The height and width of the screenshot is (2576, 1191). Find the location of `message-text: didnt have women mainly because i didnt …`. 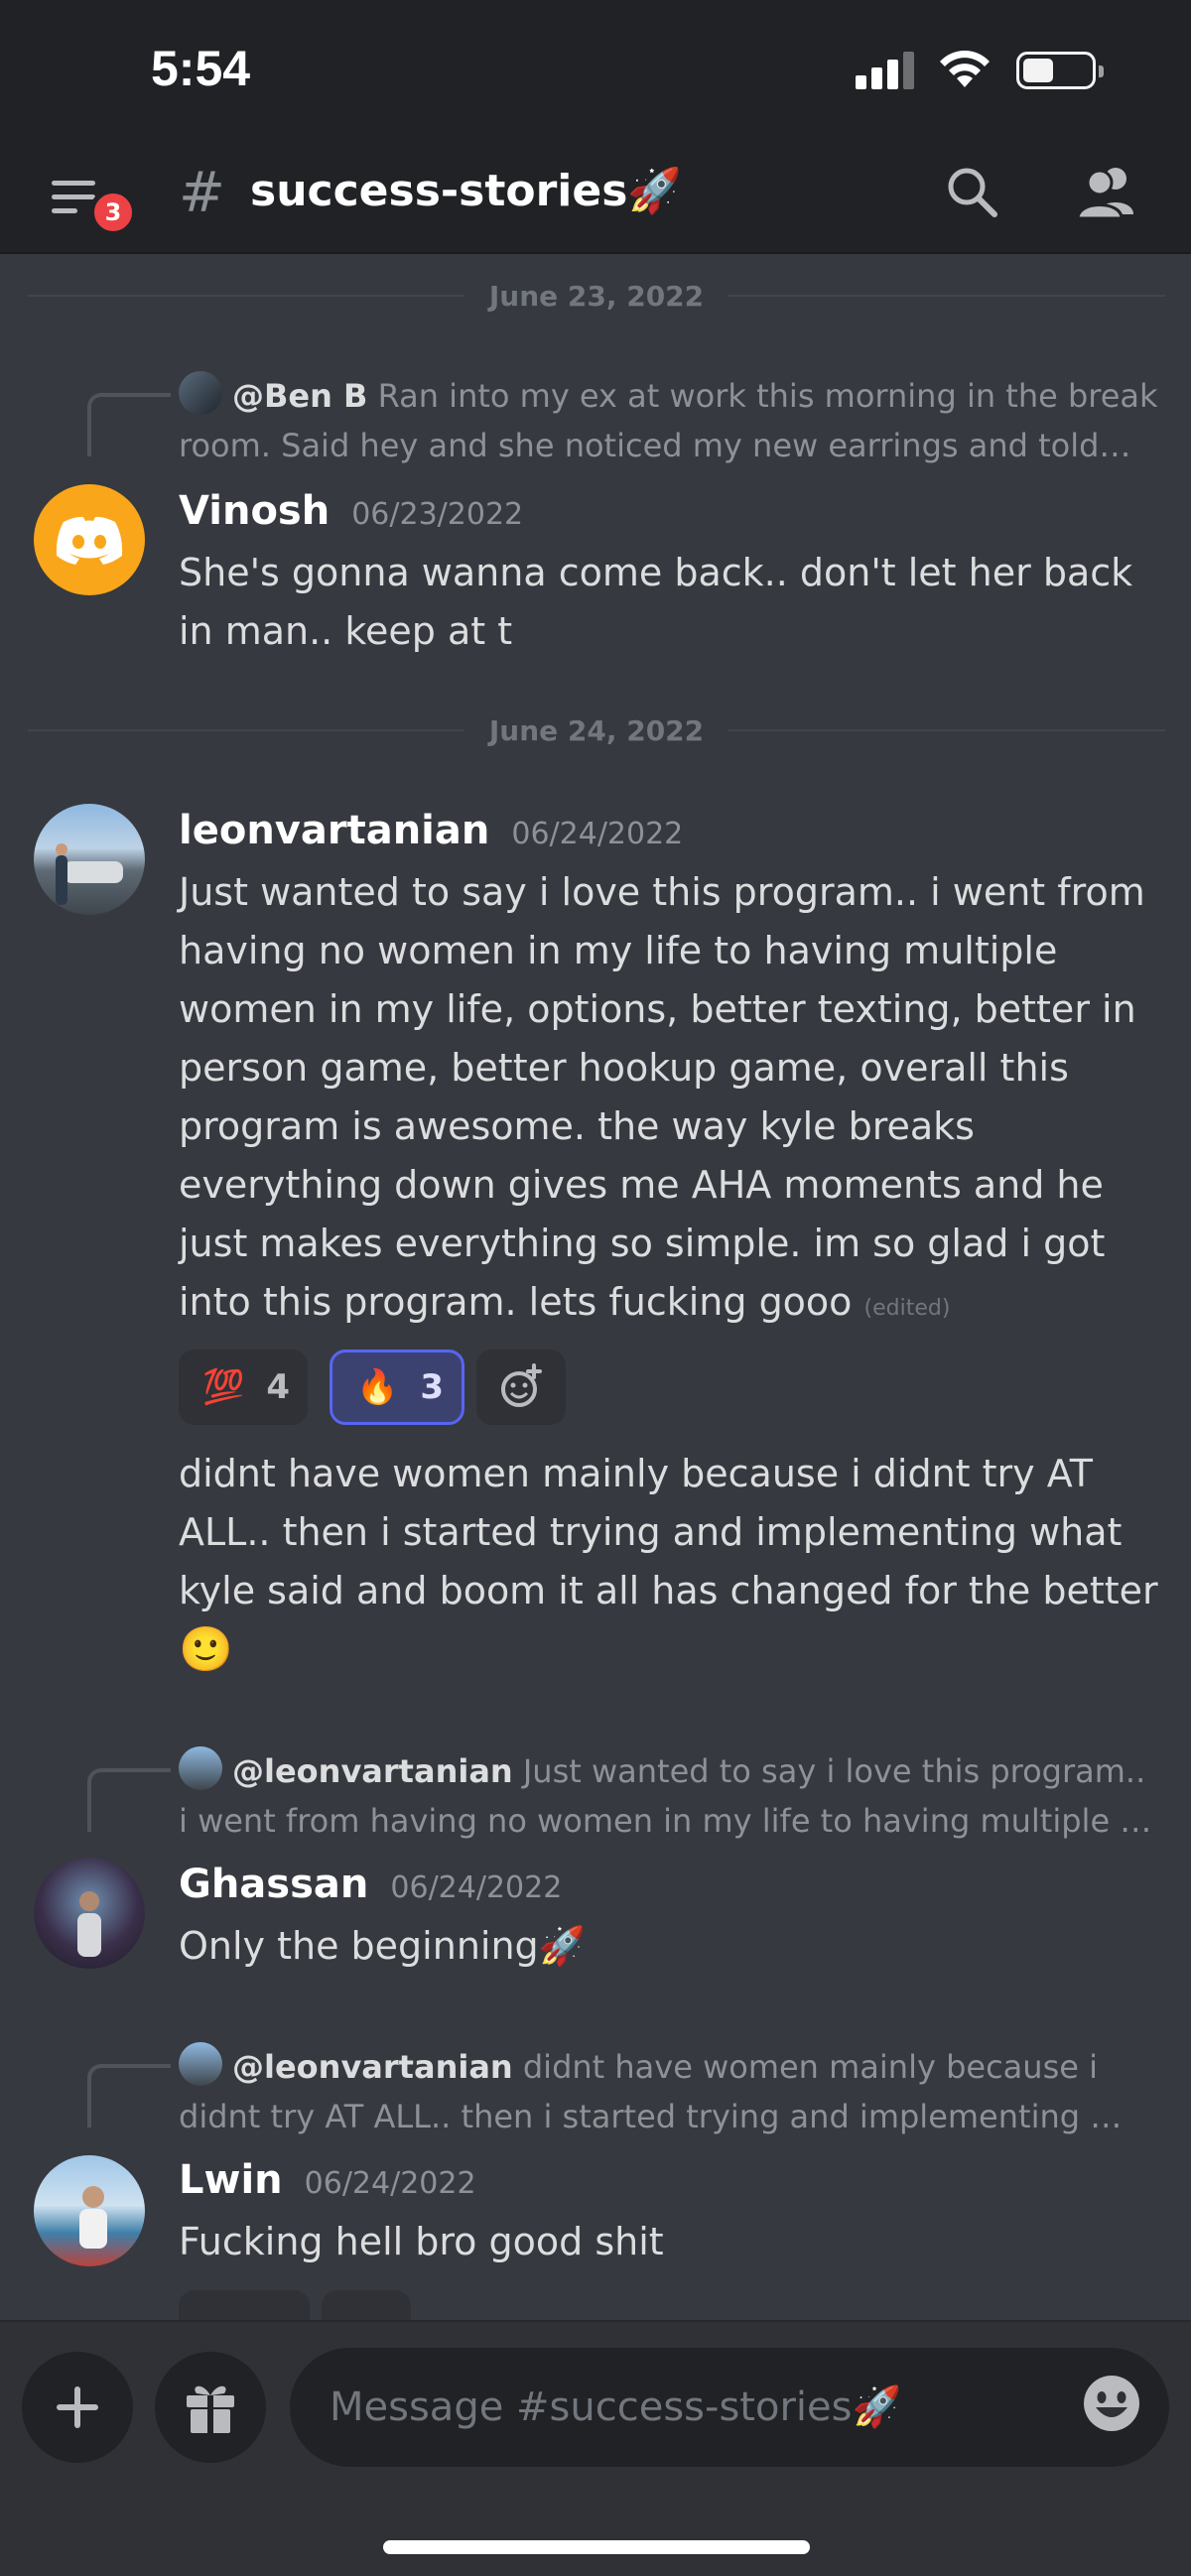

message-text: didnt have women mainly because i didnt … is located at coordinates (670, 1563).